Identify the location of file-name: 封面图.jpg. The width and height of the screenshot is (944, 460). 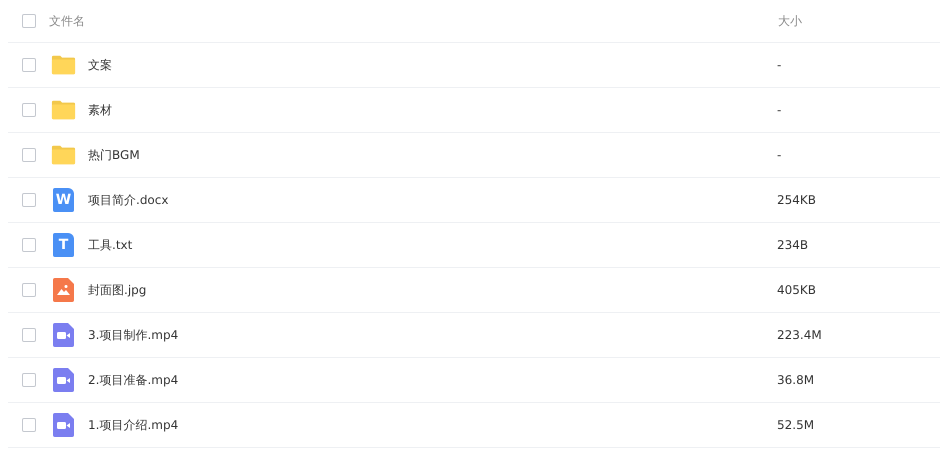
(432, 290).